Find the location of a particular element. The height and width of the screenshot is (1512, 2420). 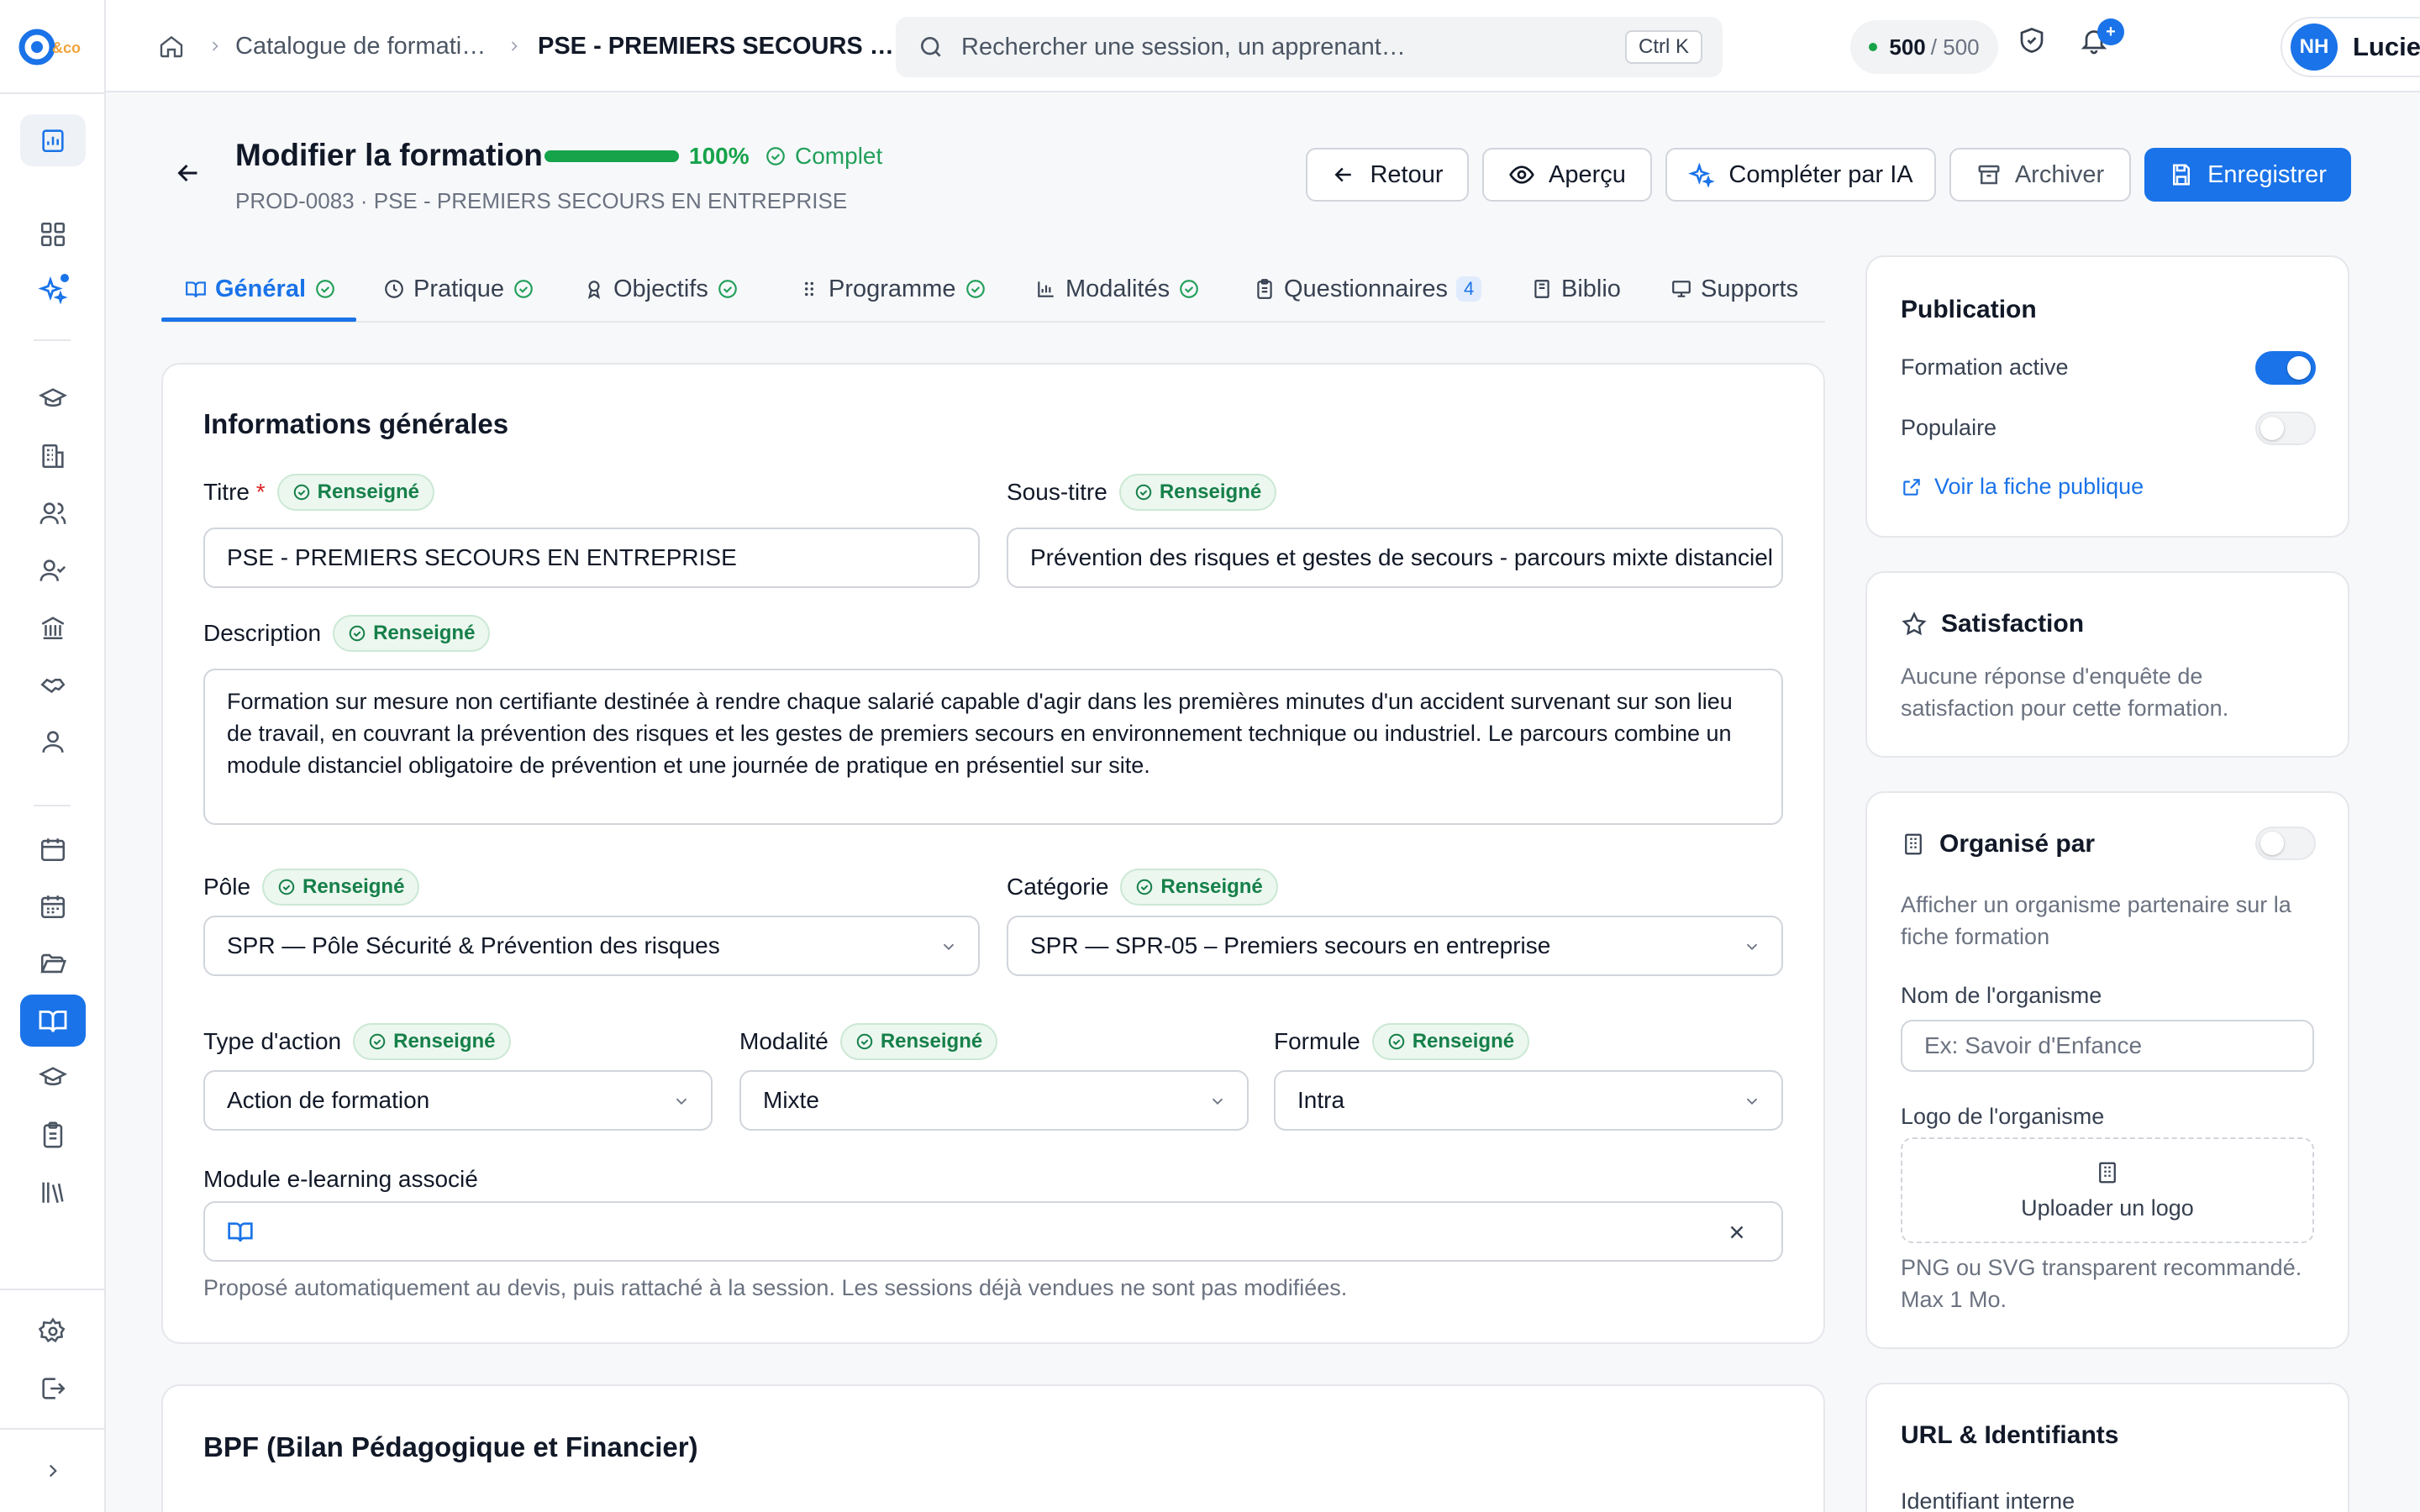

security-button is located at coordinates (2038, 46).